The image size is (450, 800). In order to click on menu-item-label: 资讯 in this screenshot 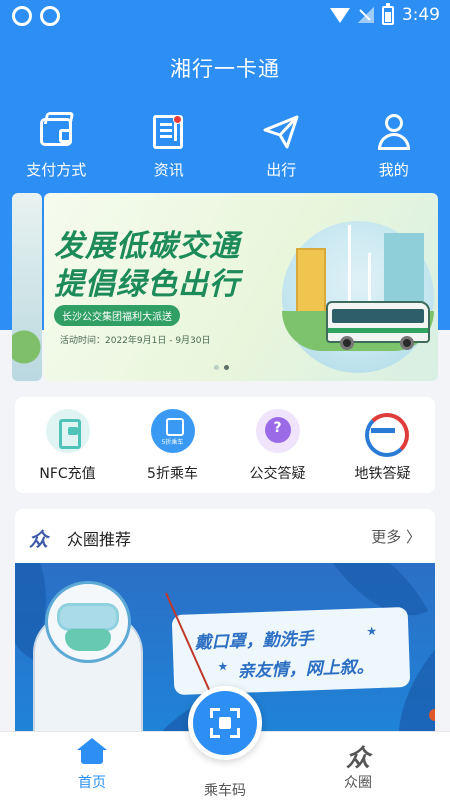, I will do `click(168, 170)`.